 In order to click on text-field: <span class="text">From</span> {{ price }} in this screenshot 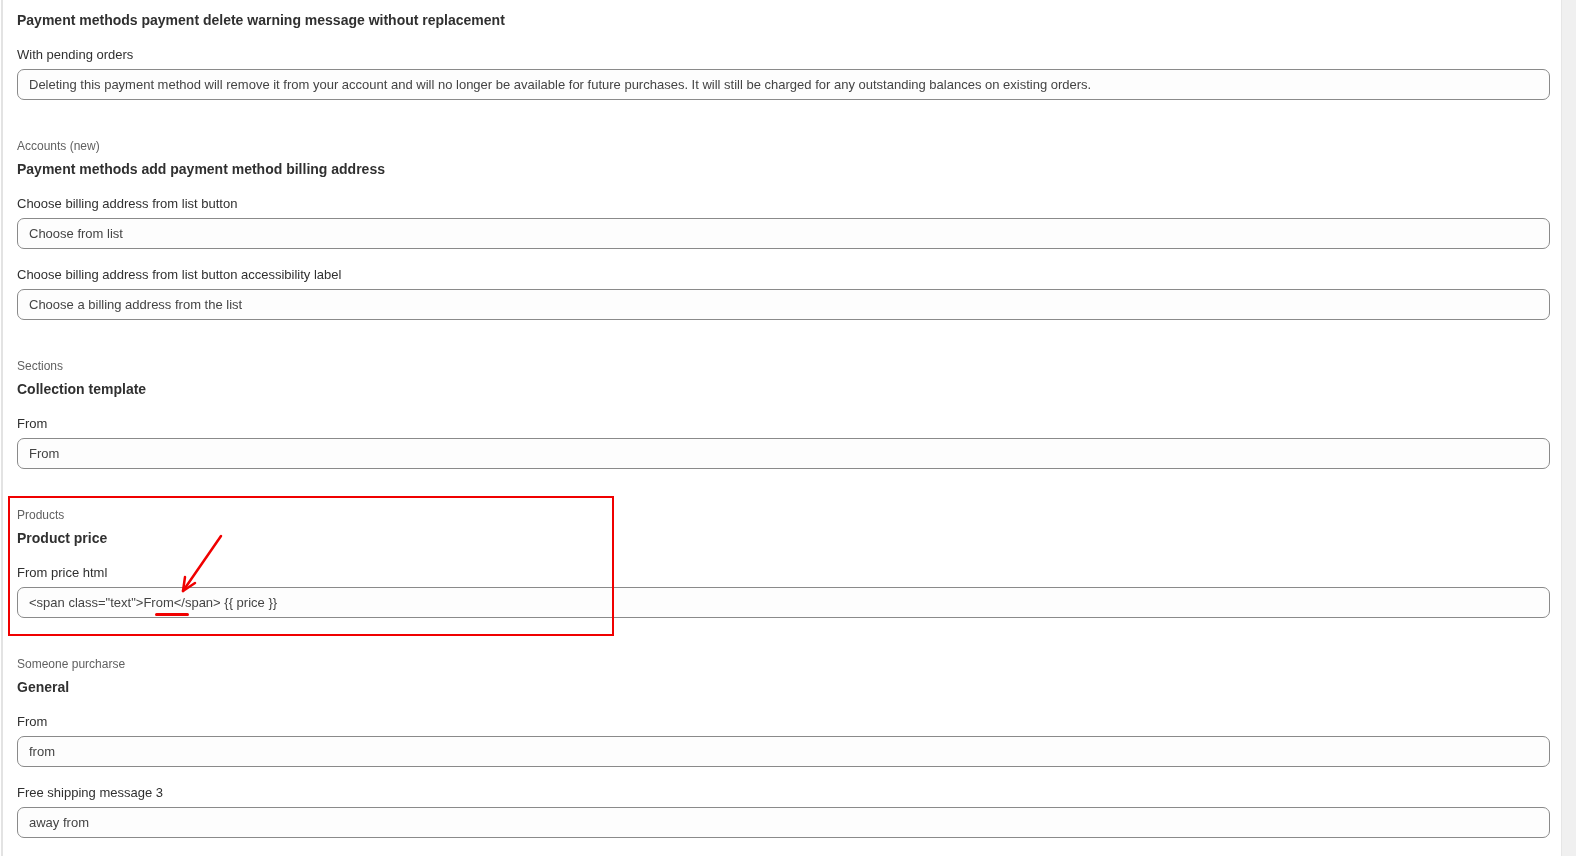, I will do `click(783, 602)`.